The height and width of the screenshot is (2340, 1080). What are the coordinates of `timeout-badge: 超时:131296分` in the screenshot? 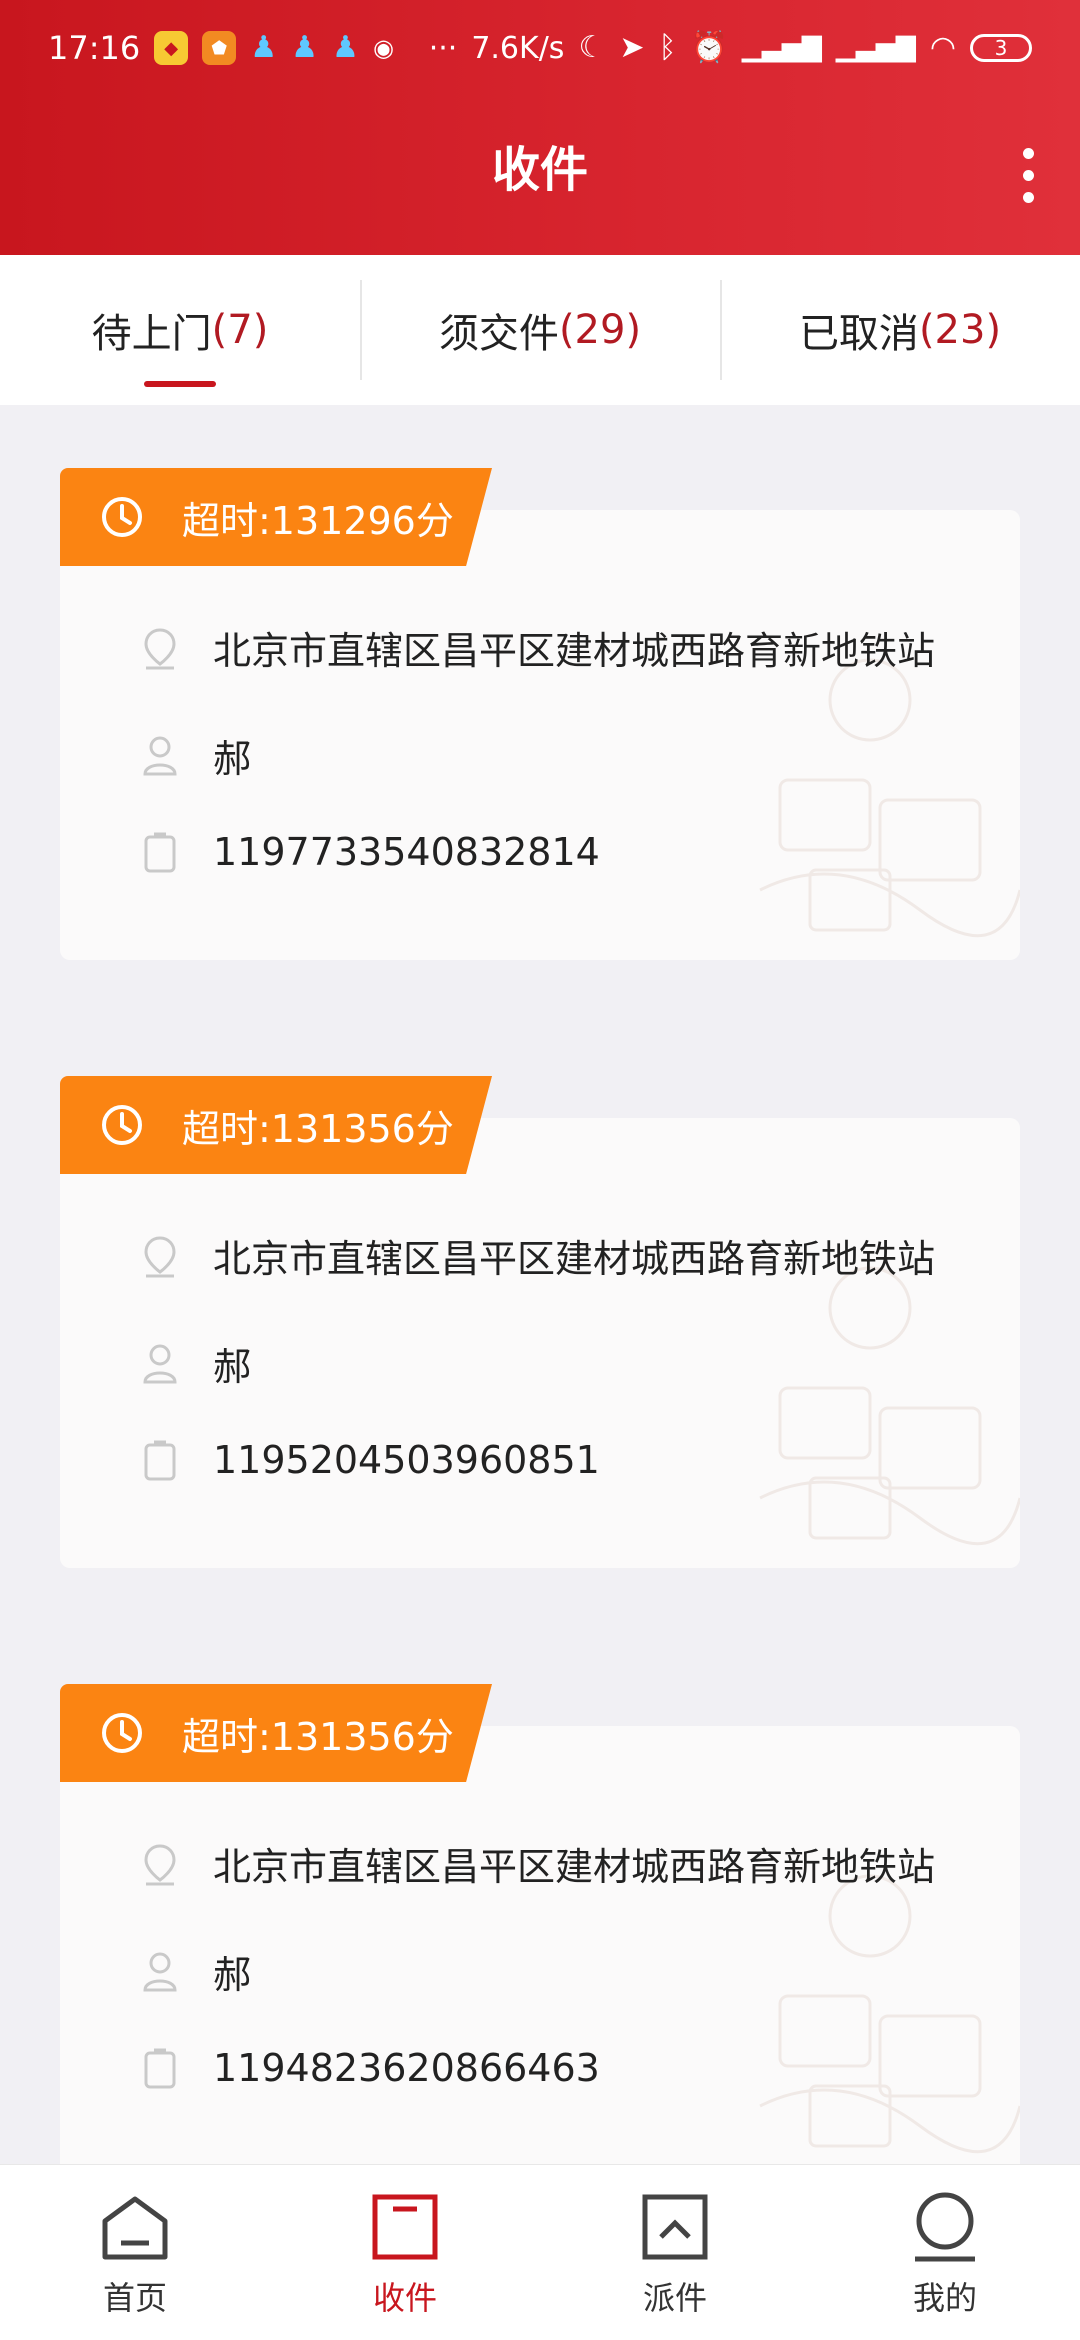 It's located at (276, 517).